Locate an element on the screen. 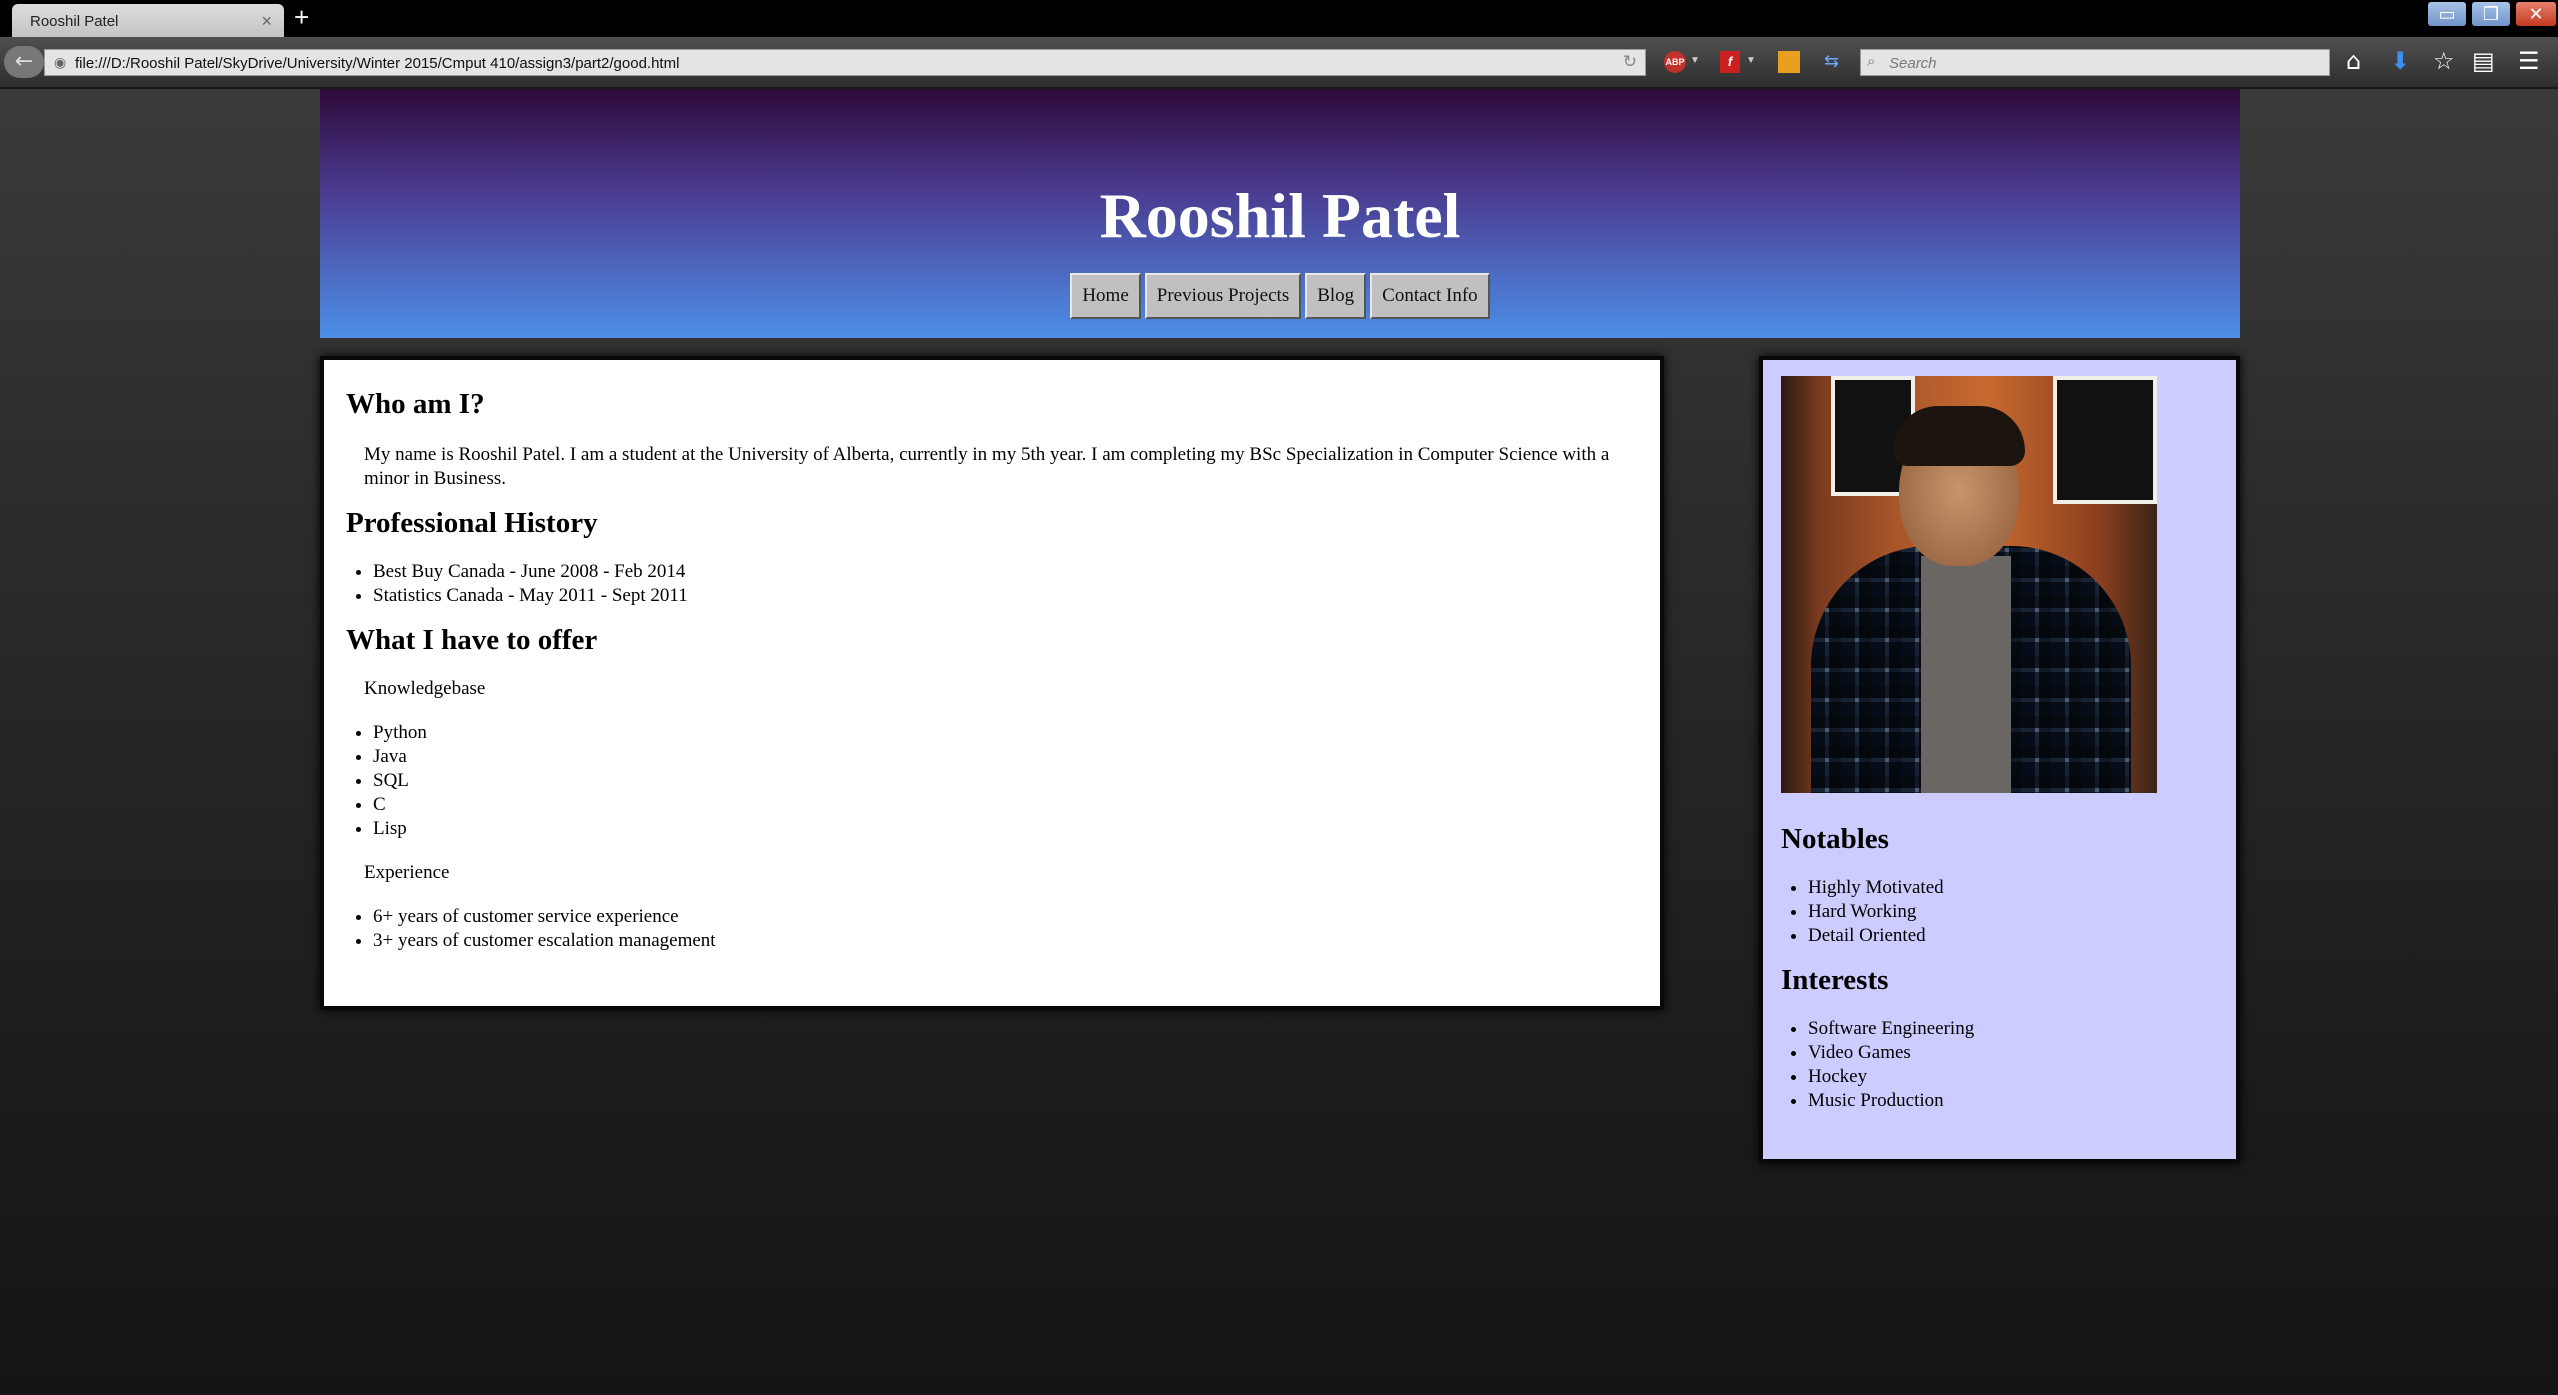 This screenshot has width=2558, height=1395. close-tab-icon: × is located at coordinates (266, 21).